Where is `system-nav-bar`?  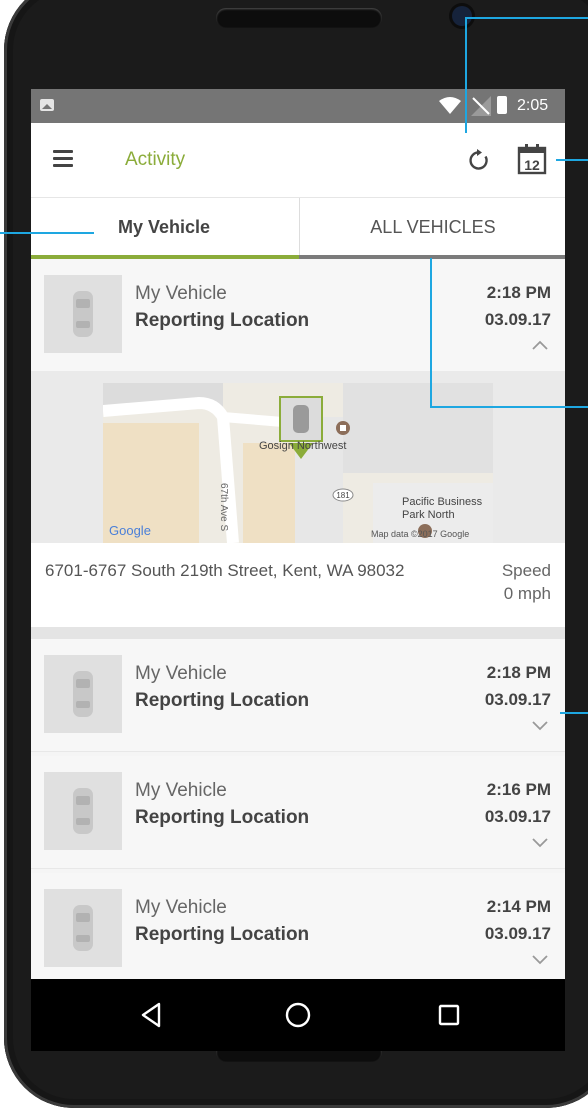 system-nav-bar is located at coordinates (298, 1015).